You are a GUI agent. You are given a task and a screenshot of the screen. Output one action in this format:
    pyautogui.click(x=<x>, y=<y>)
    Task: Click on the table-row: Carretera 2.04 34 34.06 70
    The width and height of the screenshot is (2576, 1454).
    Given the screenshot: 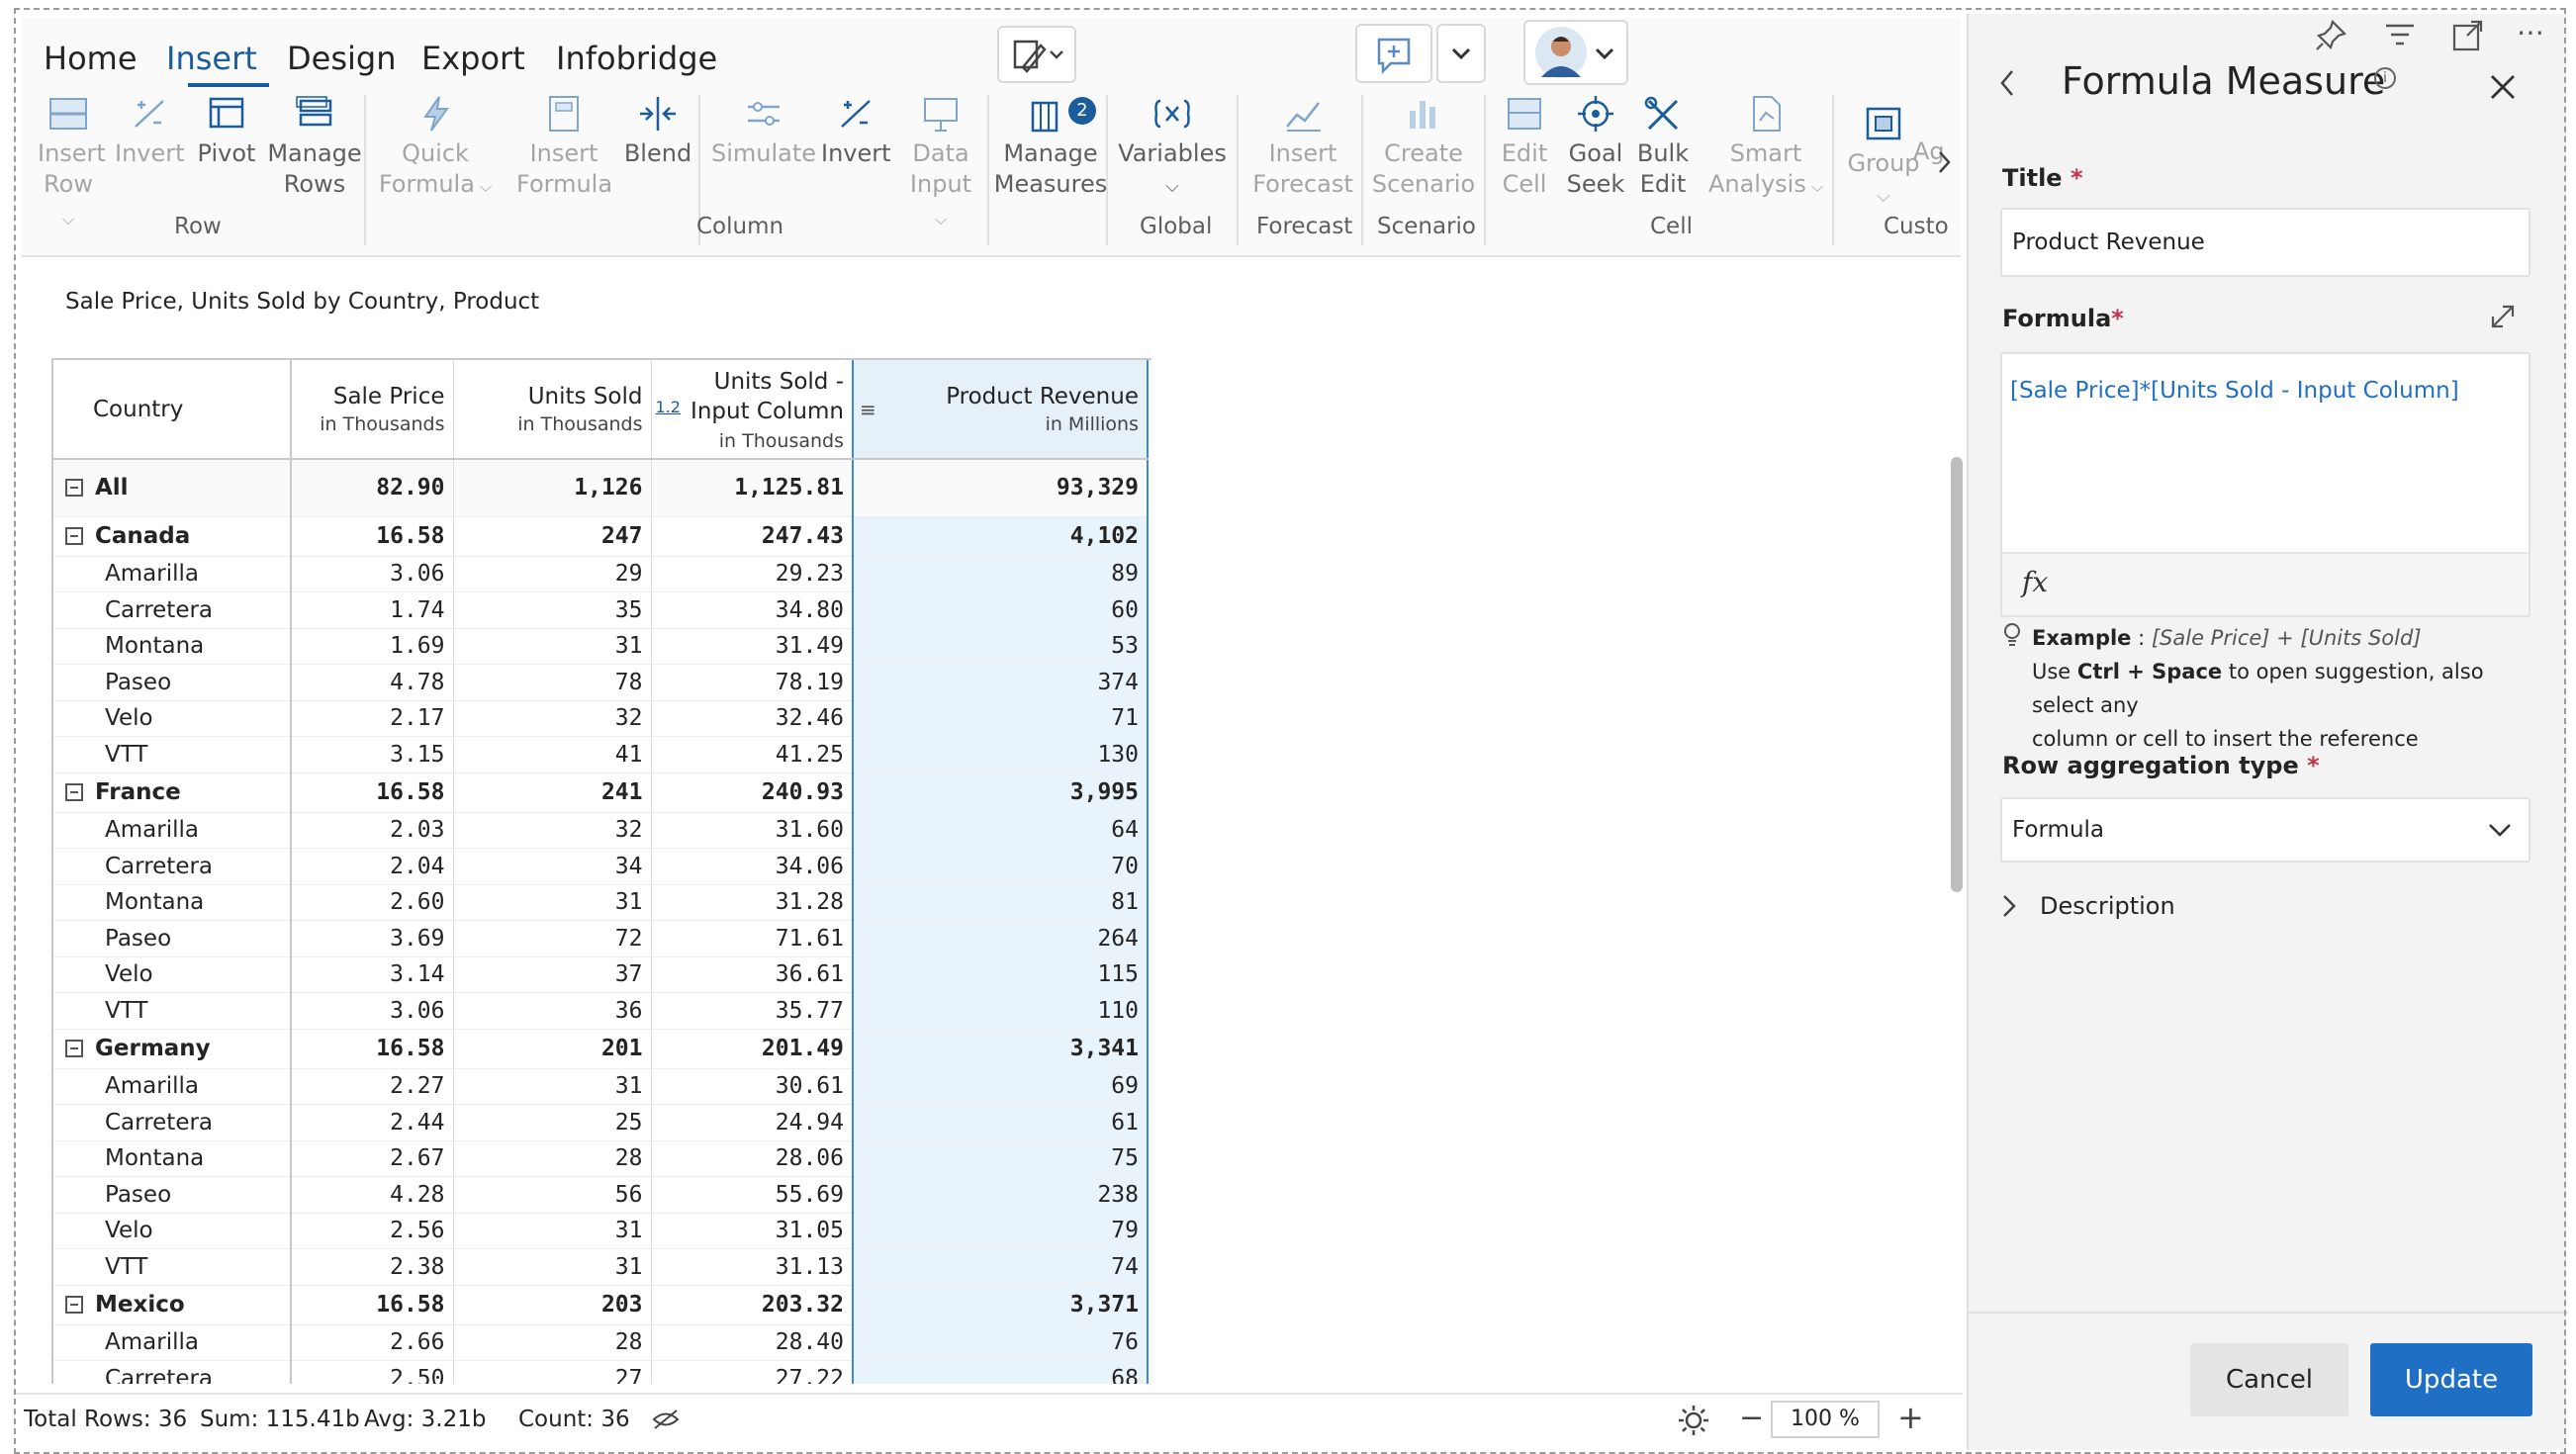 What is the action you would take?
    pyautogui.click(x=601, y=866)
    